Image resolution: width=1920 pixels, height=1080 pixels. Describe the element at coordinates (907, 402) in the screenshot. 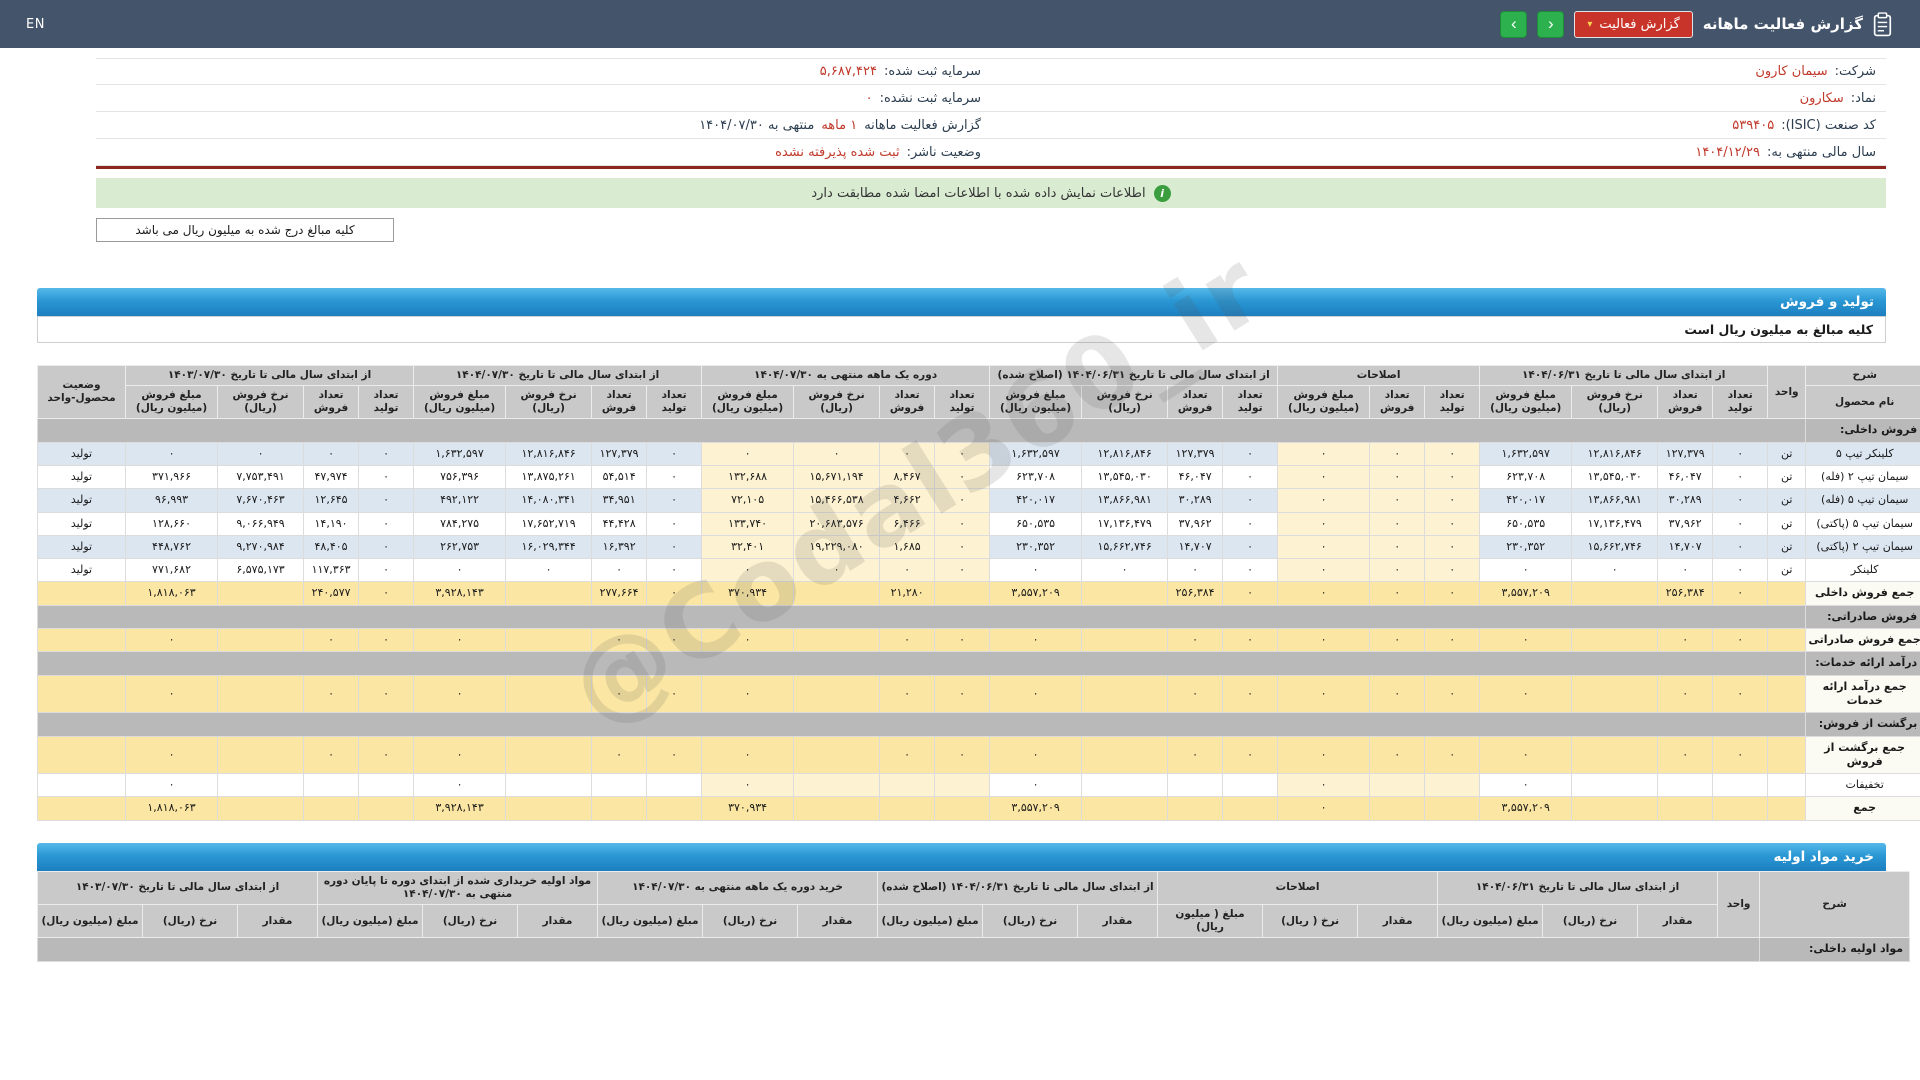

I see `column-header: تعداد فروش` at that location.